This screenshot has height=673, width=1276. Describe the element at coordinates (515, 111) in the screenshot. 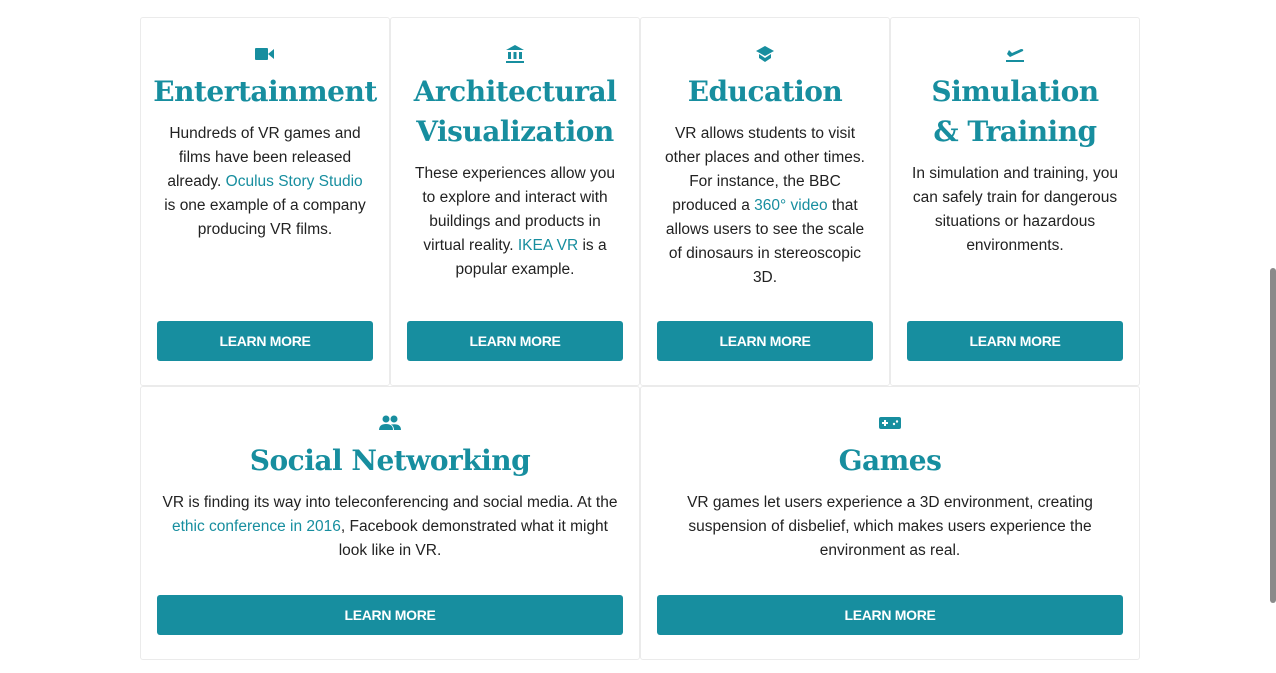

I see `card-title: Architectural Visualization` at that location.